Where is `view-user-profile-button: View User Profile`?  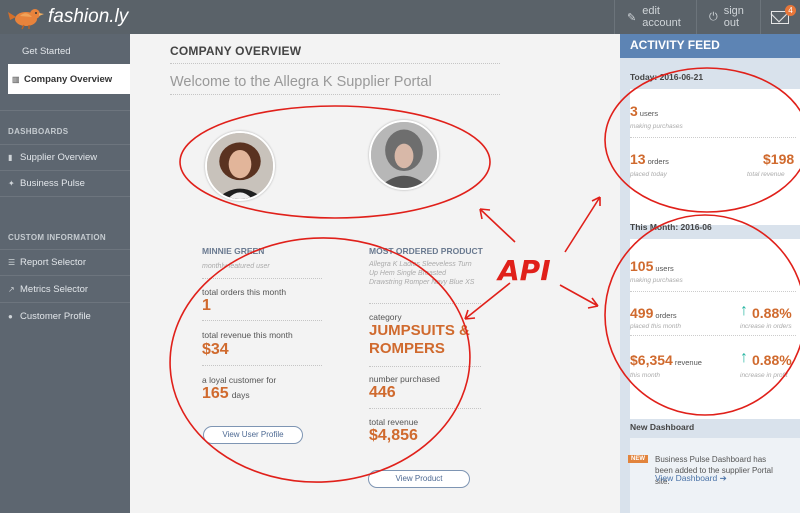 view-user-profile-button: View User Profile is located at coordinates (253, 435).